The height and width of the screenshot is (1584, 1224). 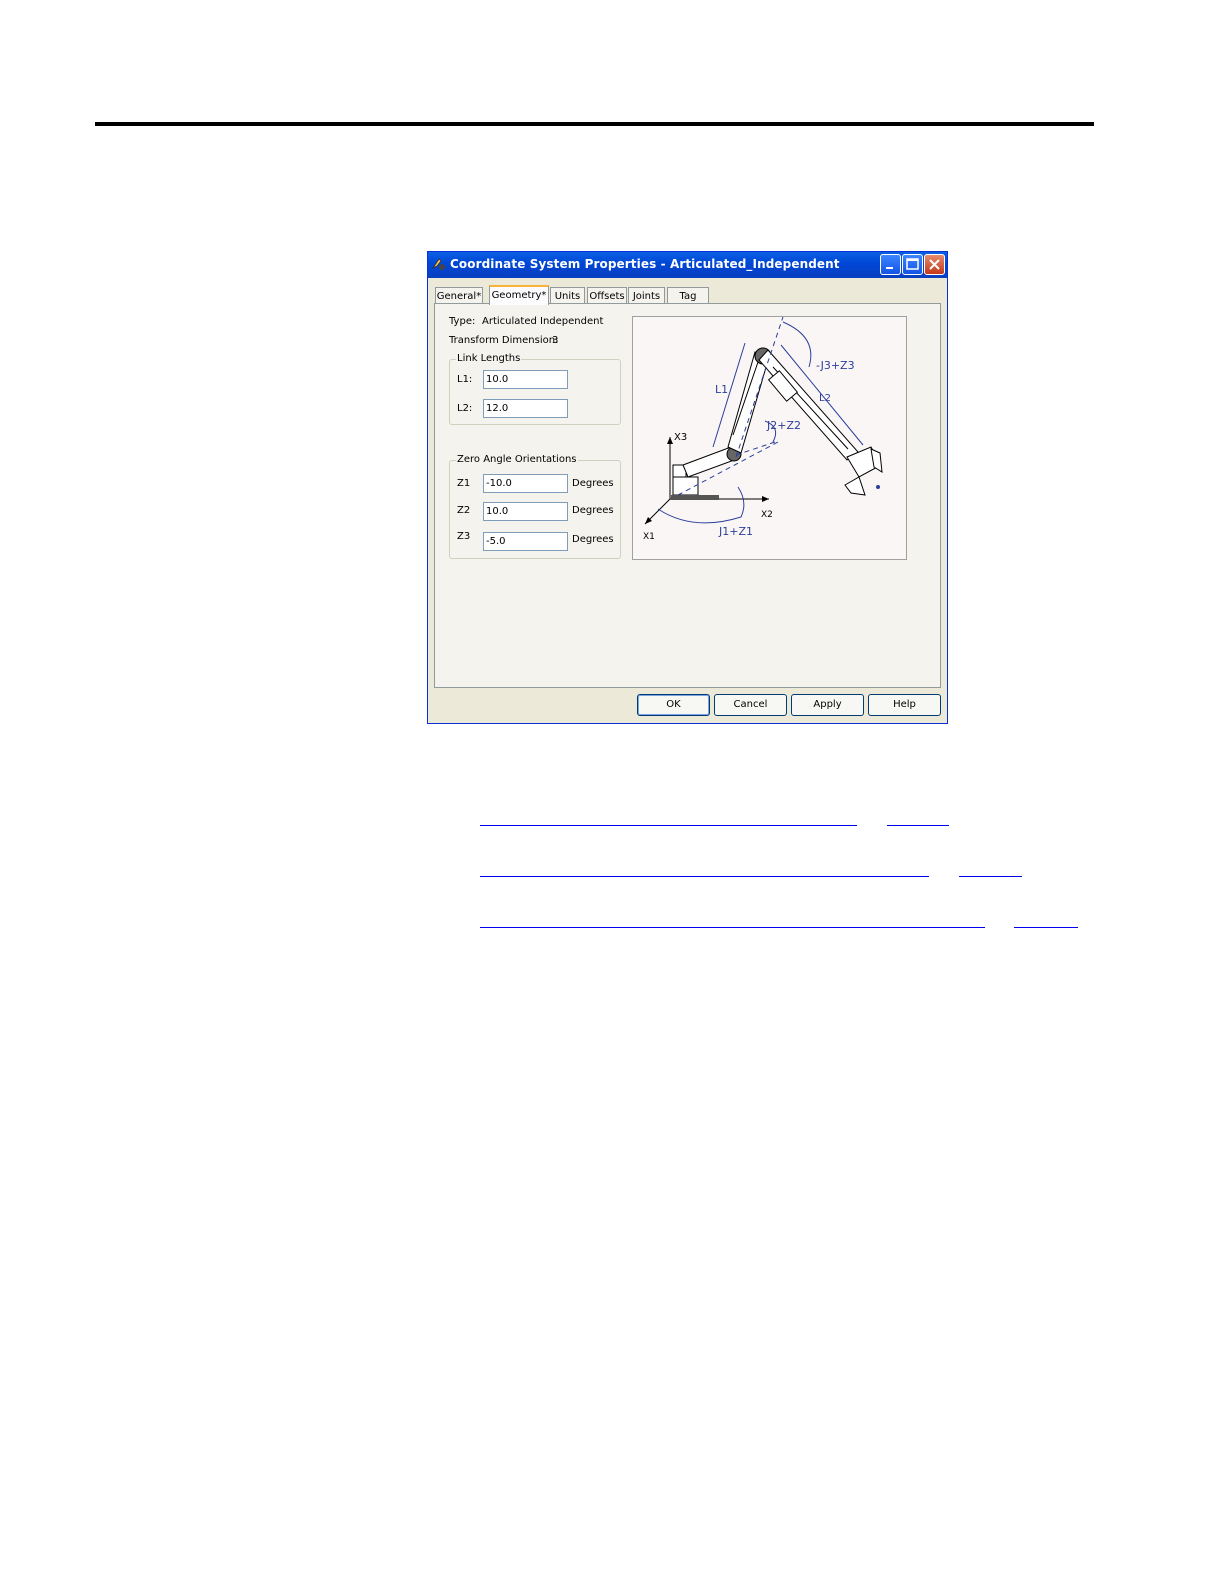 I want to click on z1-units: Degrees, so click(x=593, y=483).